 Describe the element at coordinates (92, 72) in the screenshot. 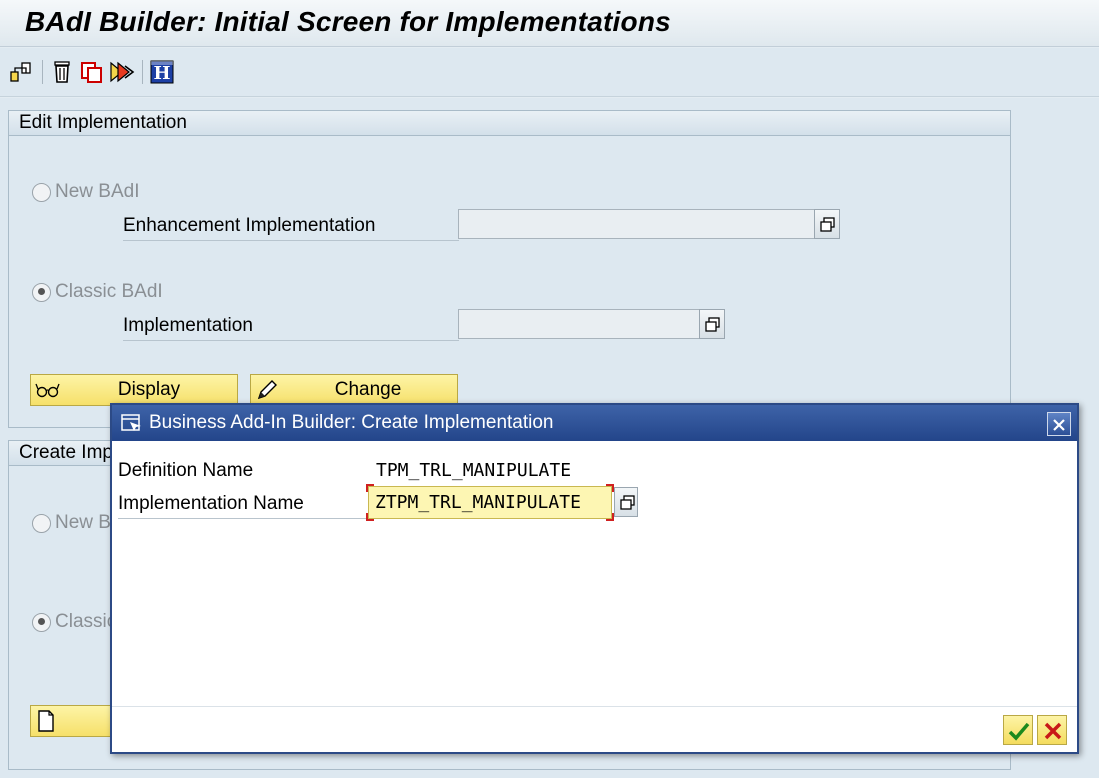

I see `copy-icon` at that location.